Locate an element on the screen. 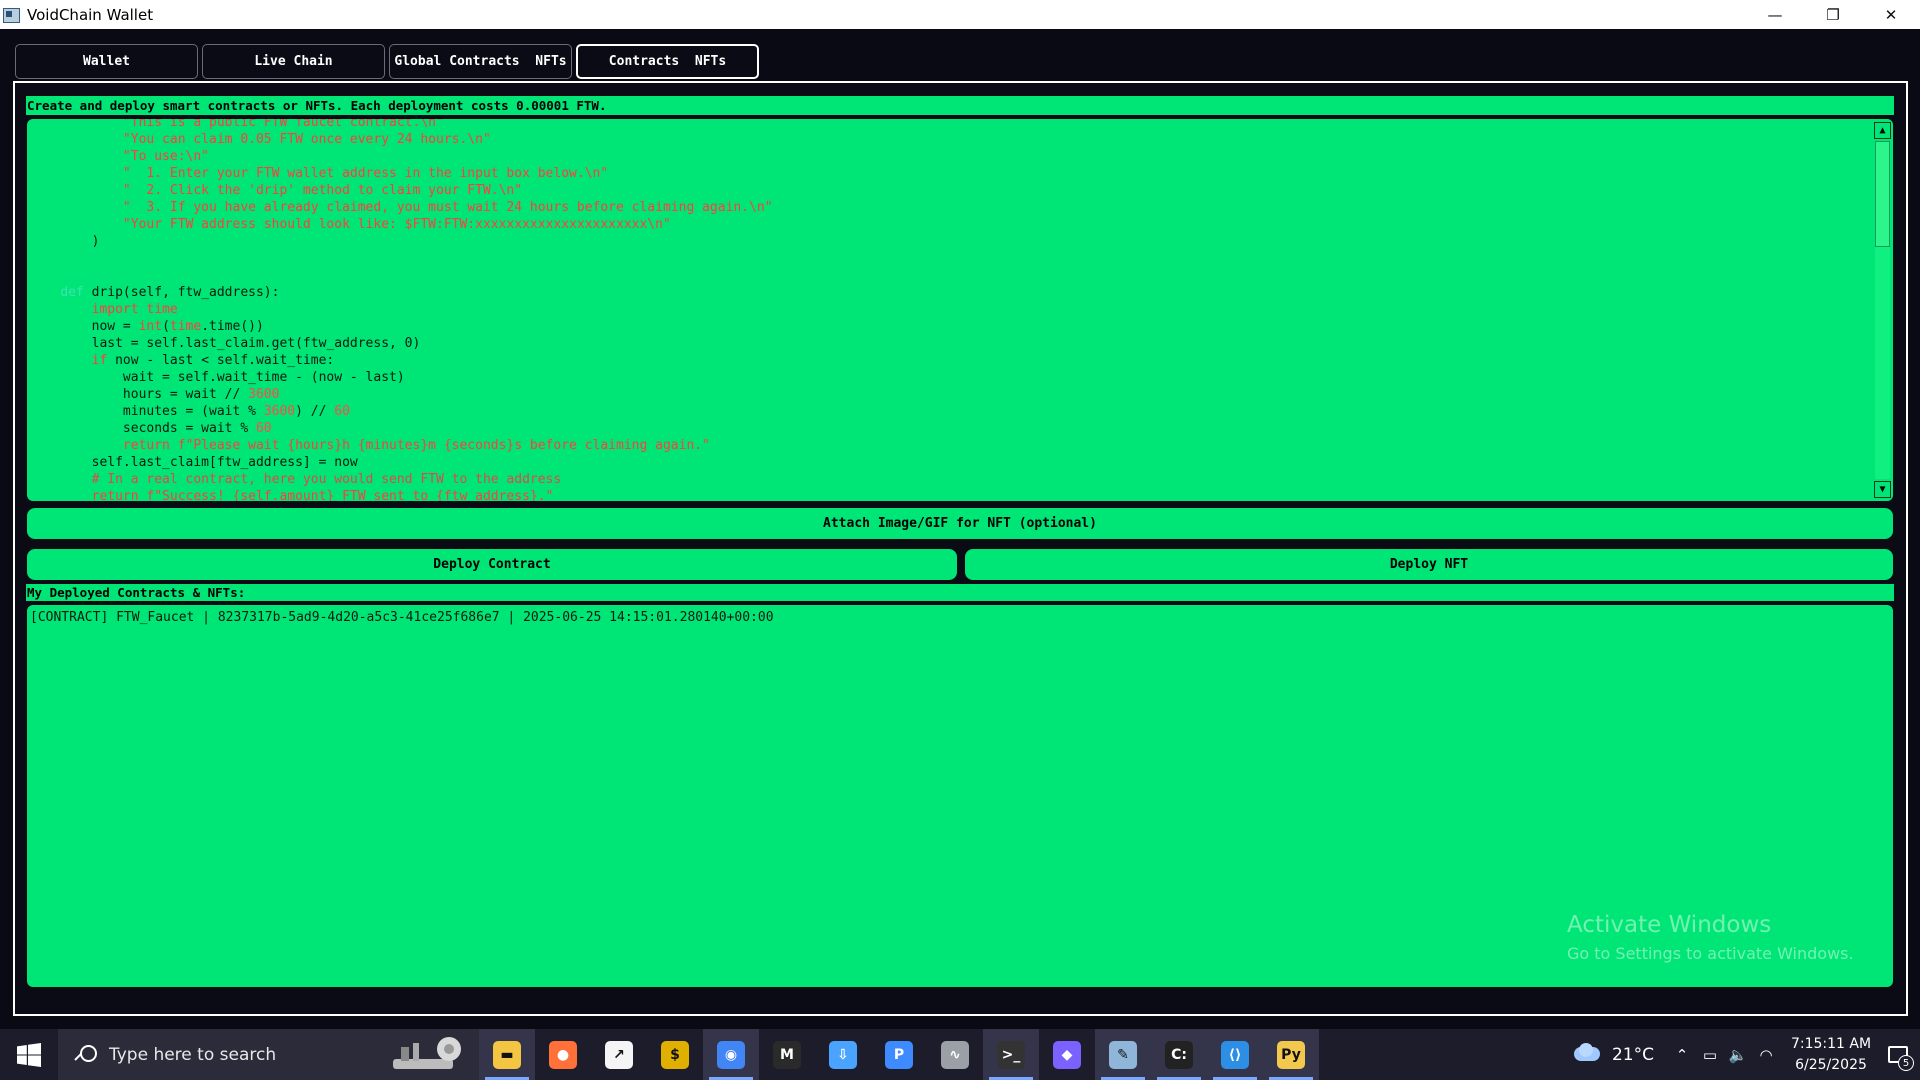 The height and width of the screenshot is (1080, 1920). watermark-subtitle: Go to Settings to activate Windows. is located at coordinates (1710, 953).